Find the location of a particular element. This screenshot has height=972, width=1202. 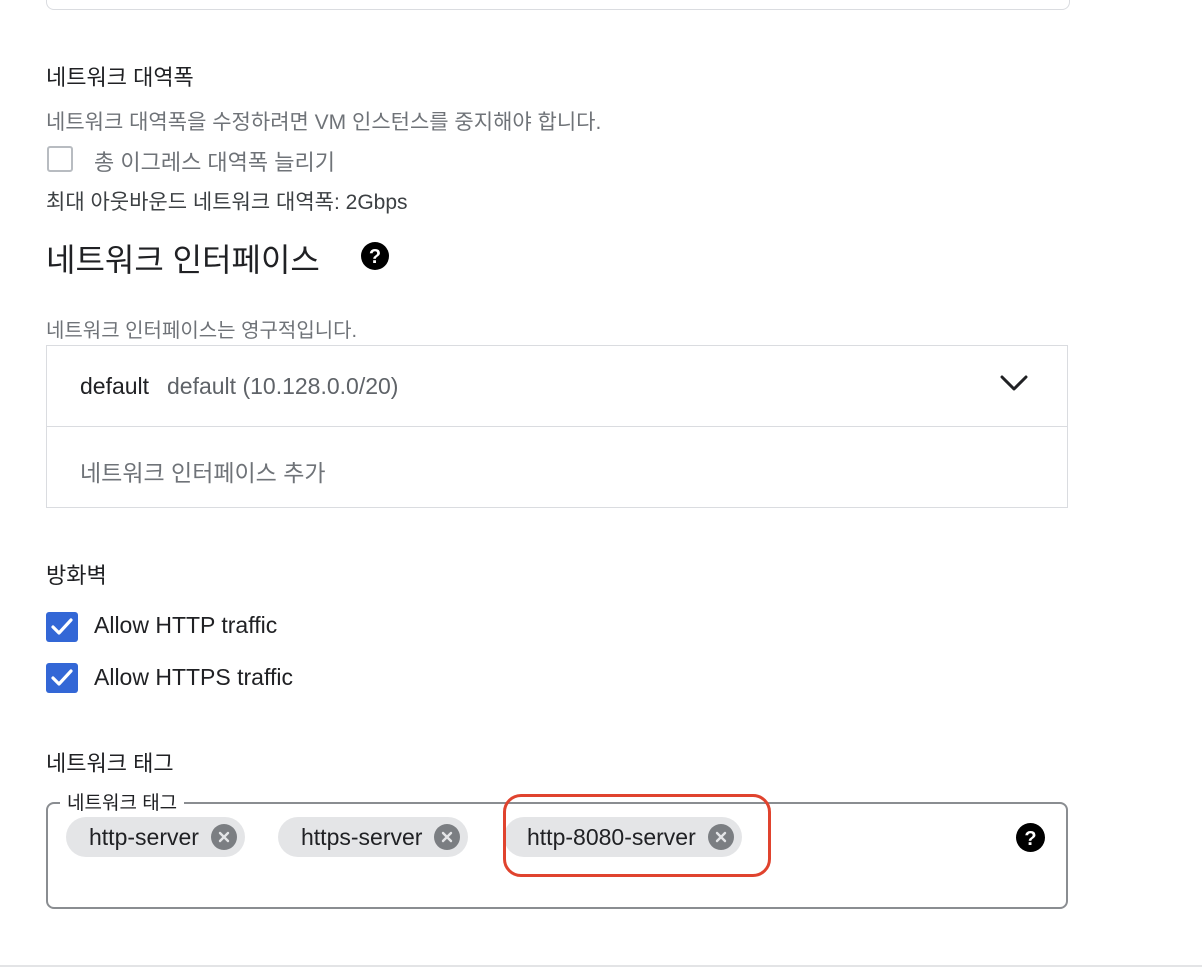

allow-http-checkbox is located at coordinates (62, 627).